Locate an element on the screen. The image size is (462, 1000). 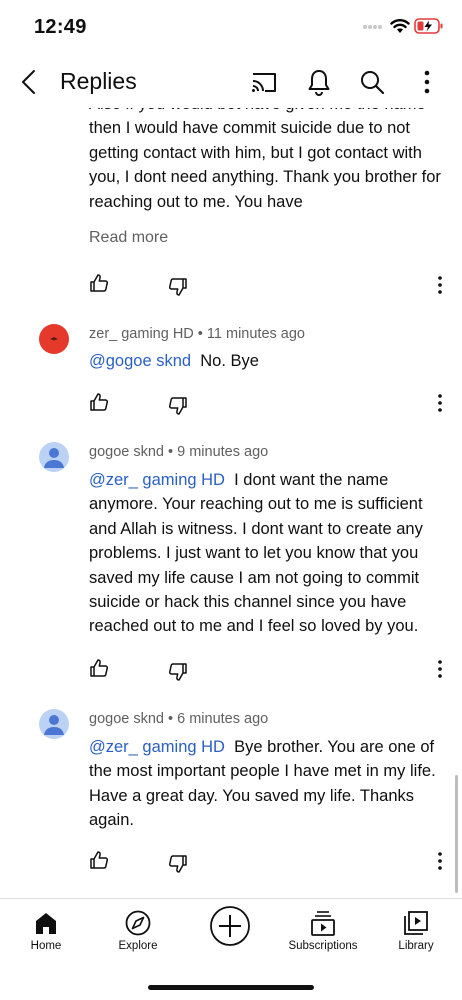
scrollbar is located at coordinates (456, 834).